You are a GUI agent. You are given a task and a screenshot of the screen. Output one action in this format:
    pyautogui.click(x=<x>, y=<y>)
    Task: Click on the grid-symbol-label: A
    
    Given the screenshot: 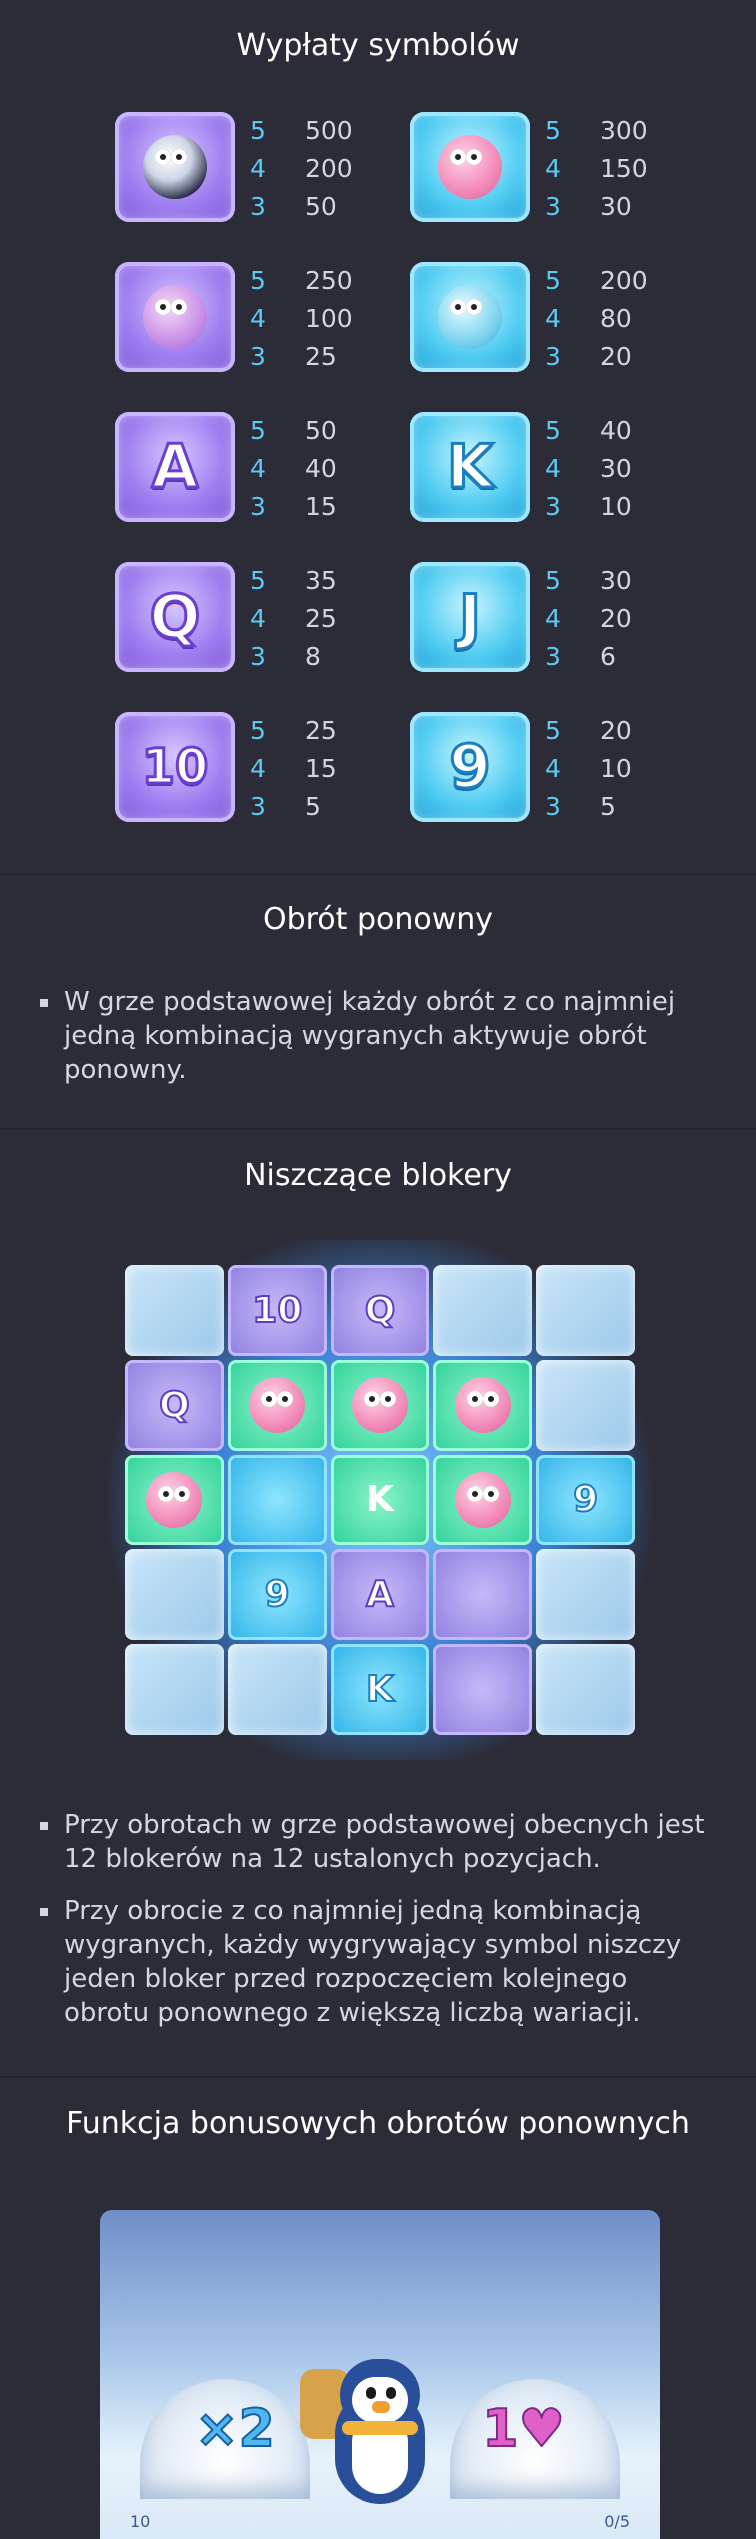 What is the action you would take?
    pyautogui.click(x=380, y=1594)
    